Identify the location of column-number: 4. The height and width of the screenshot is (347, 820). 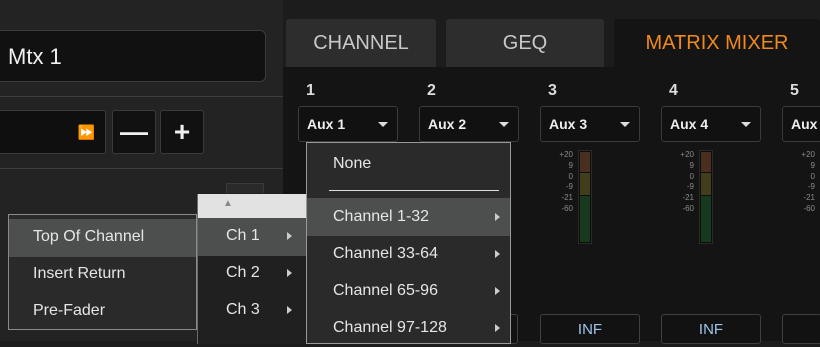
(673, 90).